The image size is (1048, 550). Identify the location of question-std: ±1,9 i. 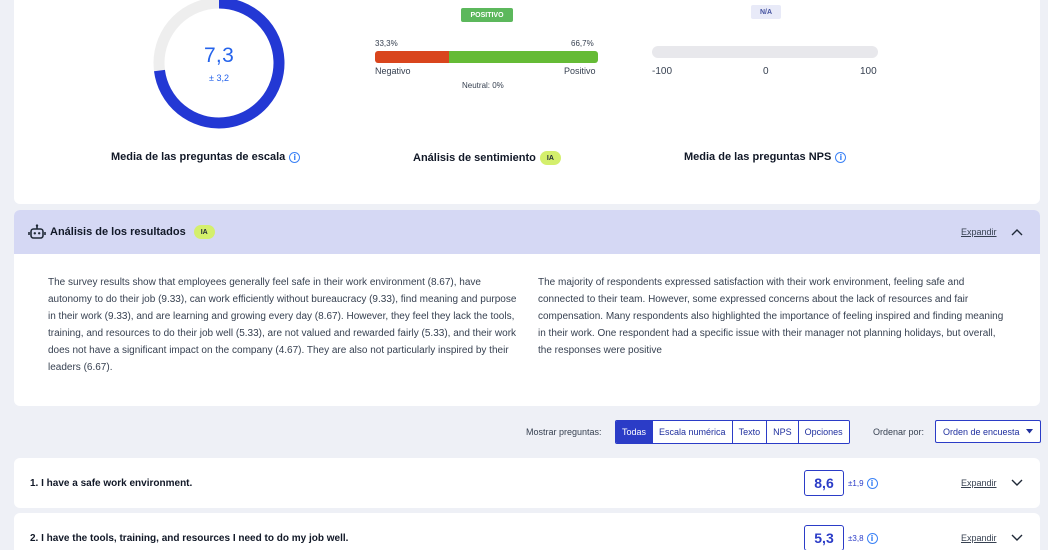
(863, 483).